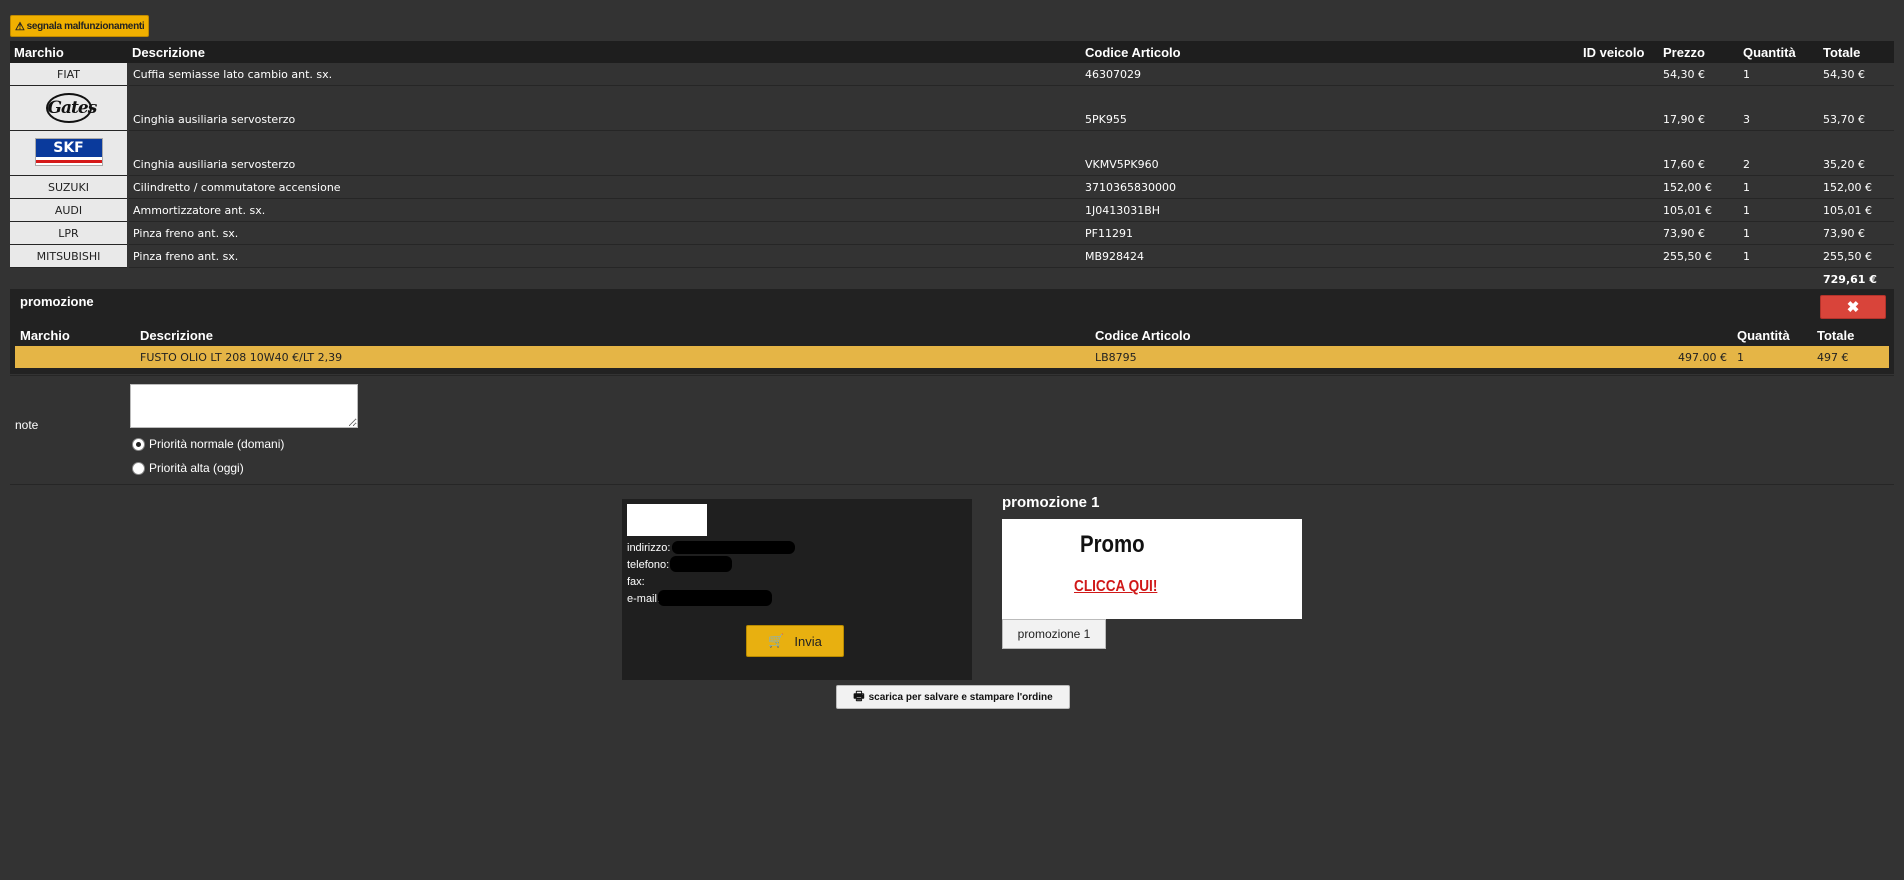 This screenshot has height=880, width=1904. What do you see at coordinates (1330, 74) in the screenshot?
I see `code-cell: 46307029` at bounding box center [1330, 74].